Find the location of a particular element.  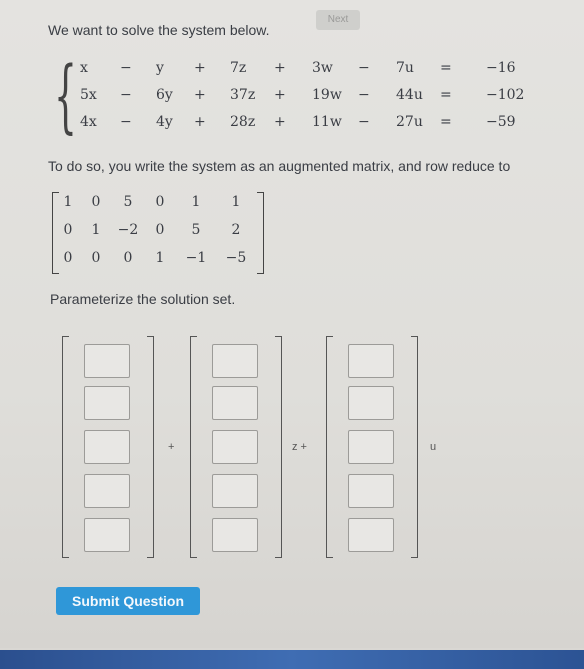

matrix-cell: 2 is located at coordinates (236, 230).